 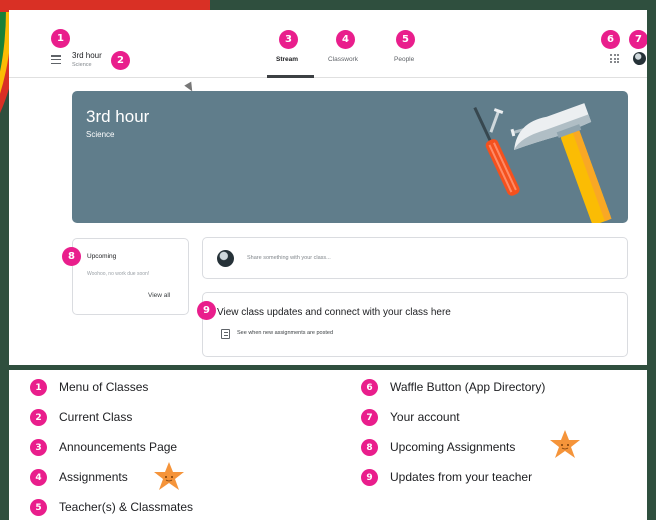 What do you see at coordinates (104, 387) in the screenshot?
I see `legend-text: Menu of Classes` at bounding box center [104, 387].